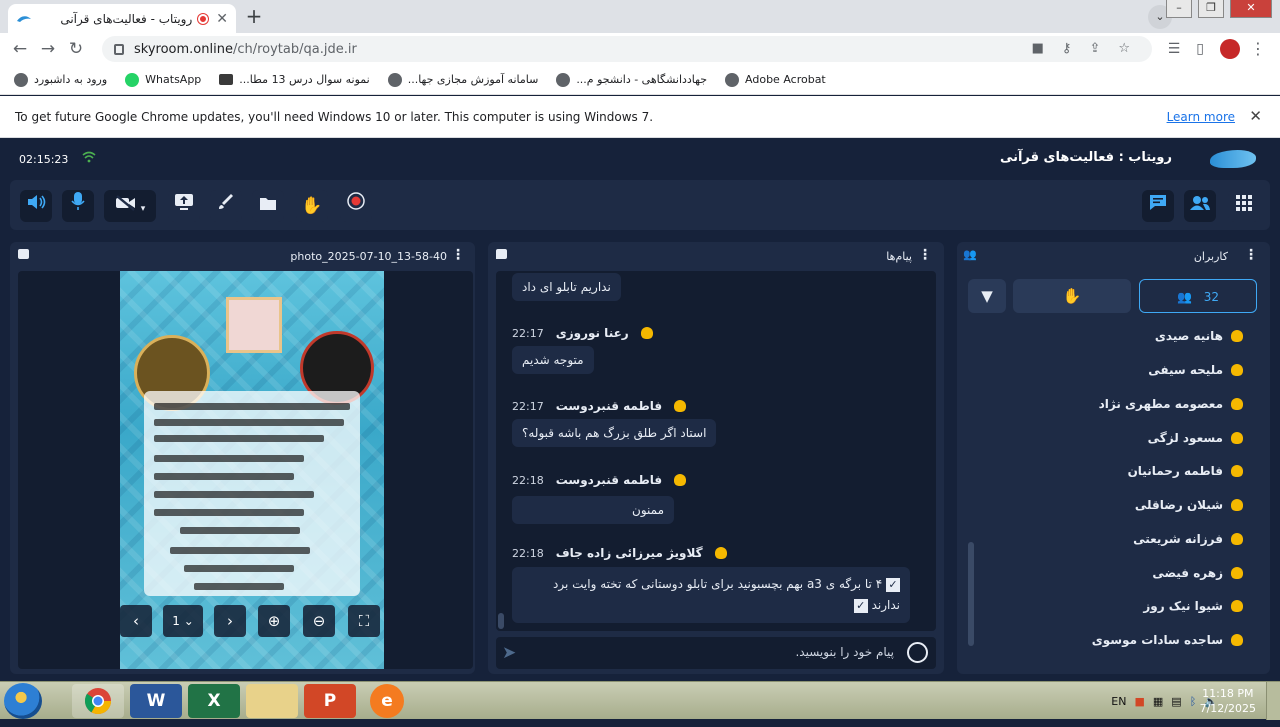  Describe the element at coordinates (1197, 573) in the screenshot. I see `user-item: زهره فیضی` at that location.